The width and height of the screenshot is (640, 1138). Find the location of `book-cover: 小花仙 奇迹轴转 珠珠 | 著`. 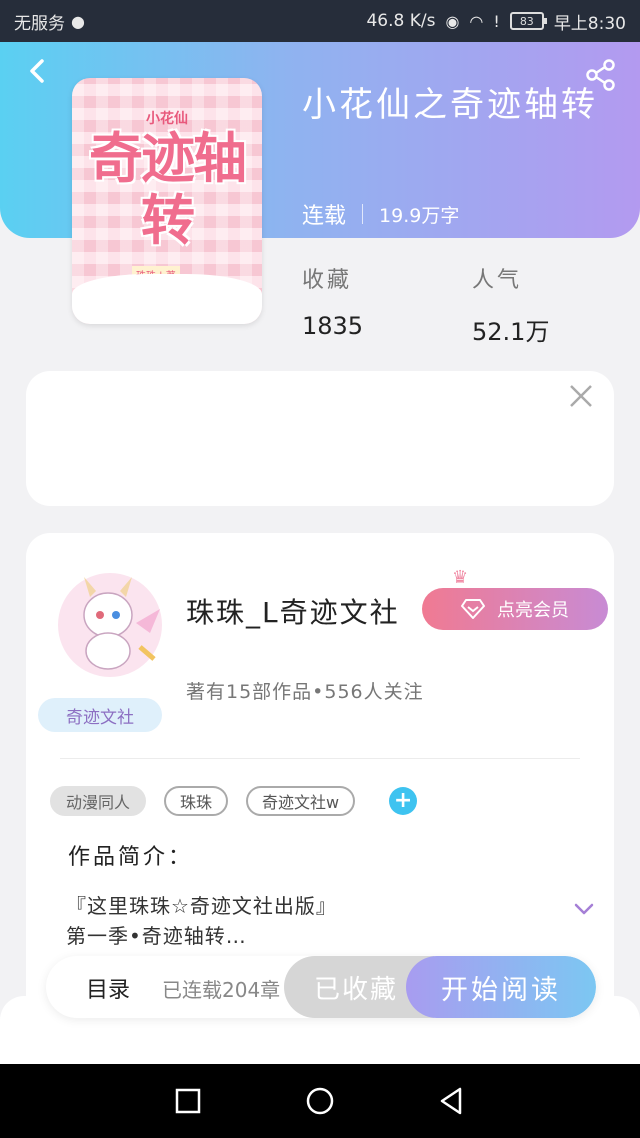

book-cover: 小花仙 奇迹轴转 珠珠 | 著 is located at coordinates (167, 201).